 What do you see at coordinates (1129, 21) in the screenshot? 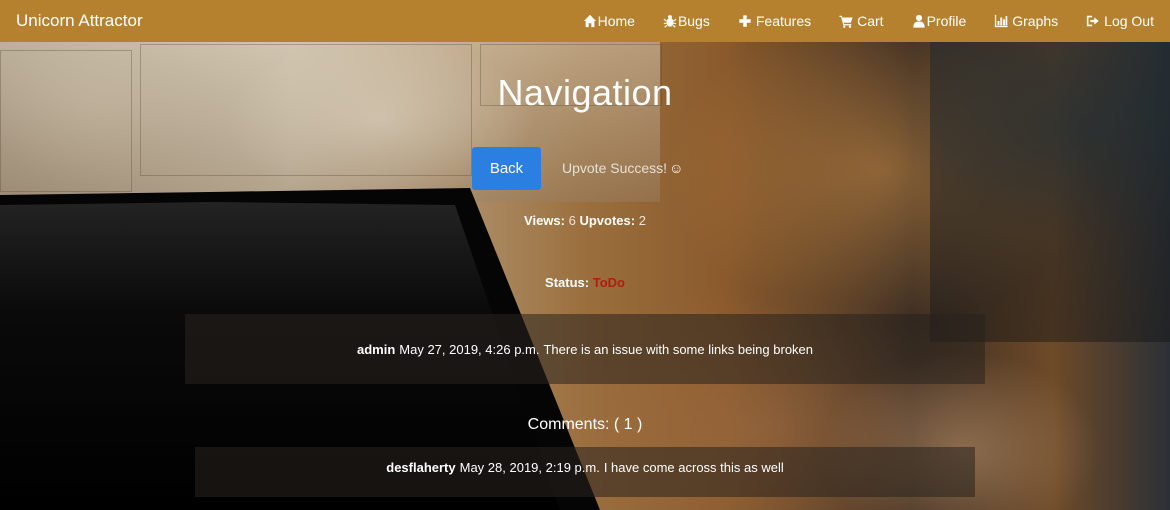
I see `nav-logout-label: Log Out` at bounding box center [1129, 21].